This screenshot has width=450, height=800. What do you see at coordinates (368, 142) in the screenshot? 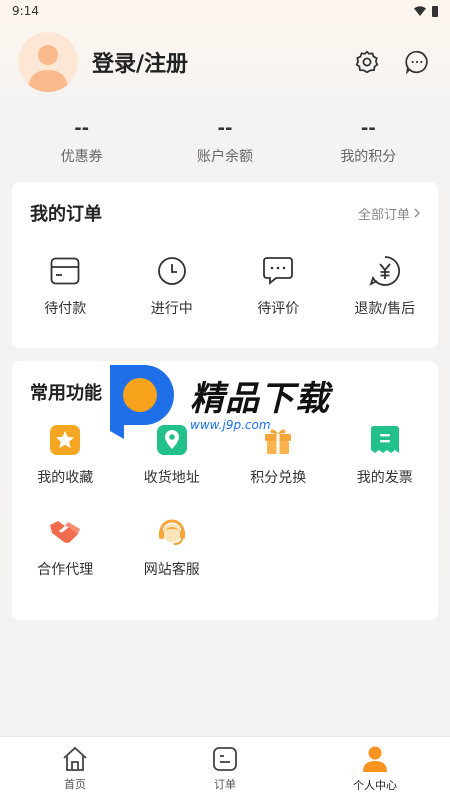
I see `stat-points: -- 我的积分` at bounding box center [368, 142].